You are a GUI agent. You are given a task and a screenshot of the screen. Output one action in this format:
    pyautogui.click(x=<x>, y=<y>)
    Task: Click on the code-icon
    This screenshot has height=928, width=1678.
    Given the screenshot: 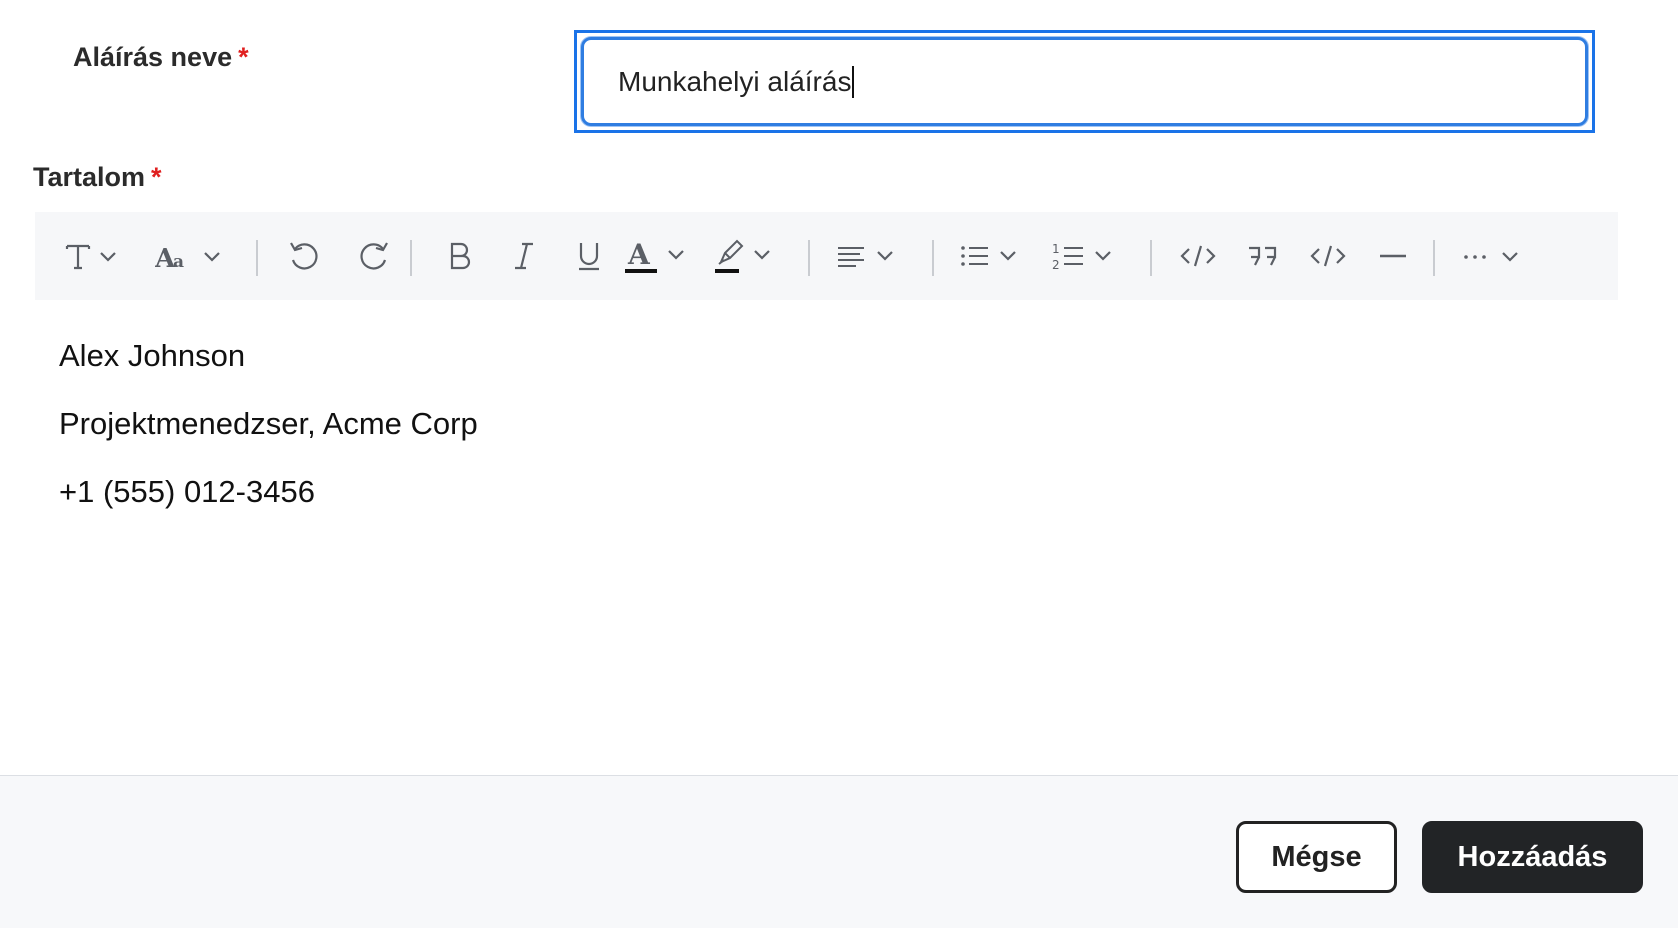 What is the action you would take?
    pyautogui.click(x=1198, y=256)
    